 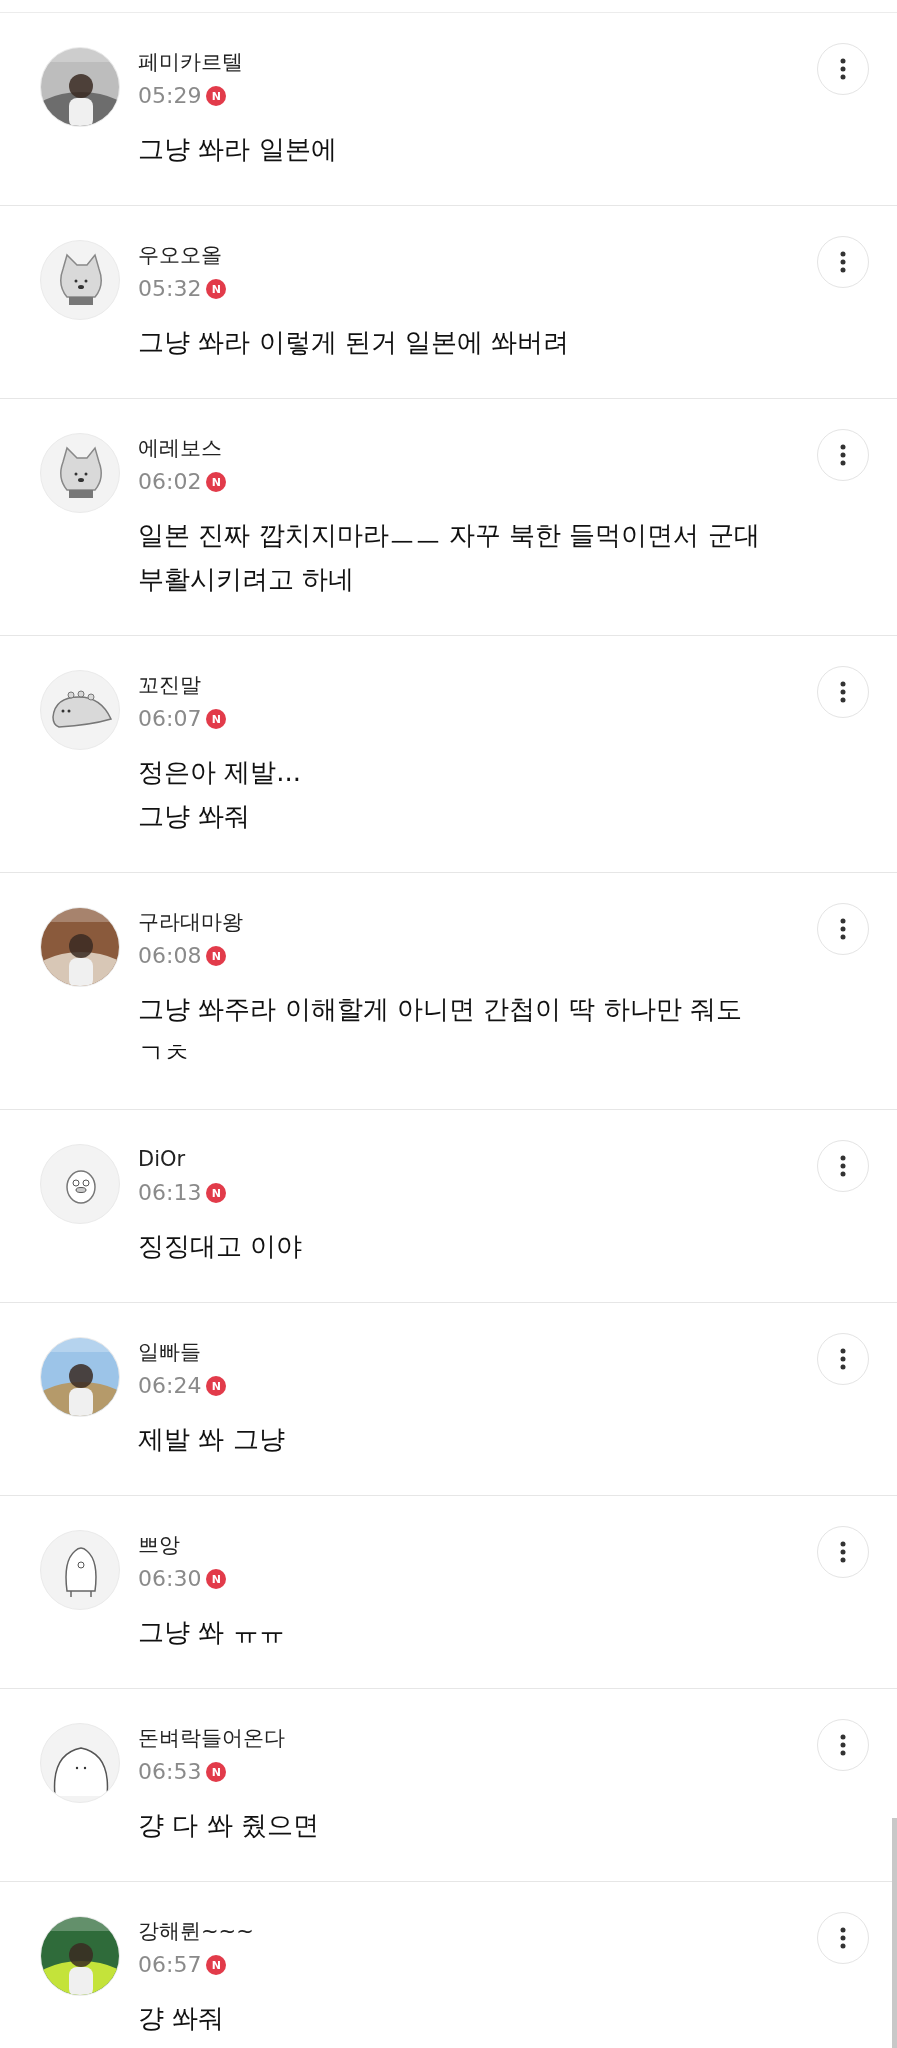 What do you see at coordinates (238, 149) in the screenshot?
I see `comment-text: 그냥 쏴라 일본에` at bounding box center [238, 149].